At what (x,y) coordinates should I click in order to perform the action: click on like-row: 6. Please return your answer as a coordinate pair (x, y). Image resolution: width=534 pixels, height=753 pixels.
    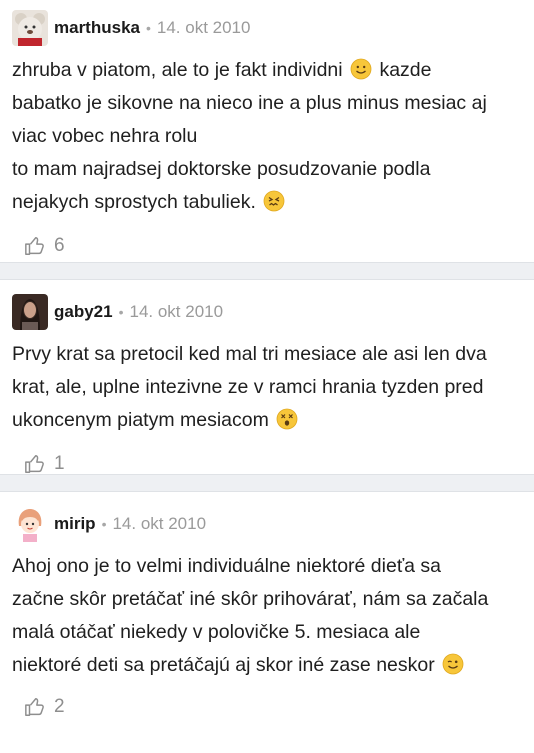
    Looking at the image, I should click on (267, 246).